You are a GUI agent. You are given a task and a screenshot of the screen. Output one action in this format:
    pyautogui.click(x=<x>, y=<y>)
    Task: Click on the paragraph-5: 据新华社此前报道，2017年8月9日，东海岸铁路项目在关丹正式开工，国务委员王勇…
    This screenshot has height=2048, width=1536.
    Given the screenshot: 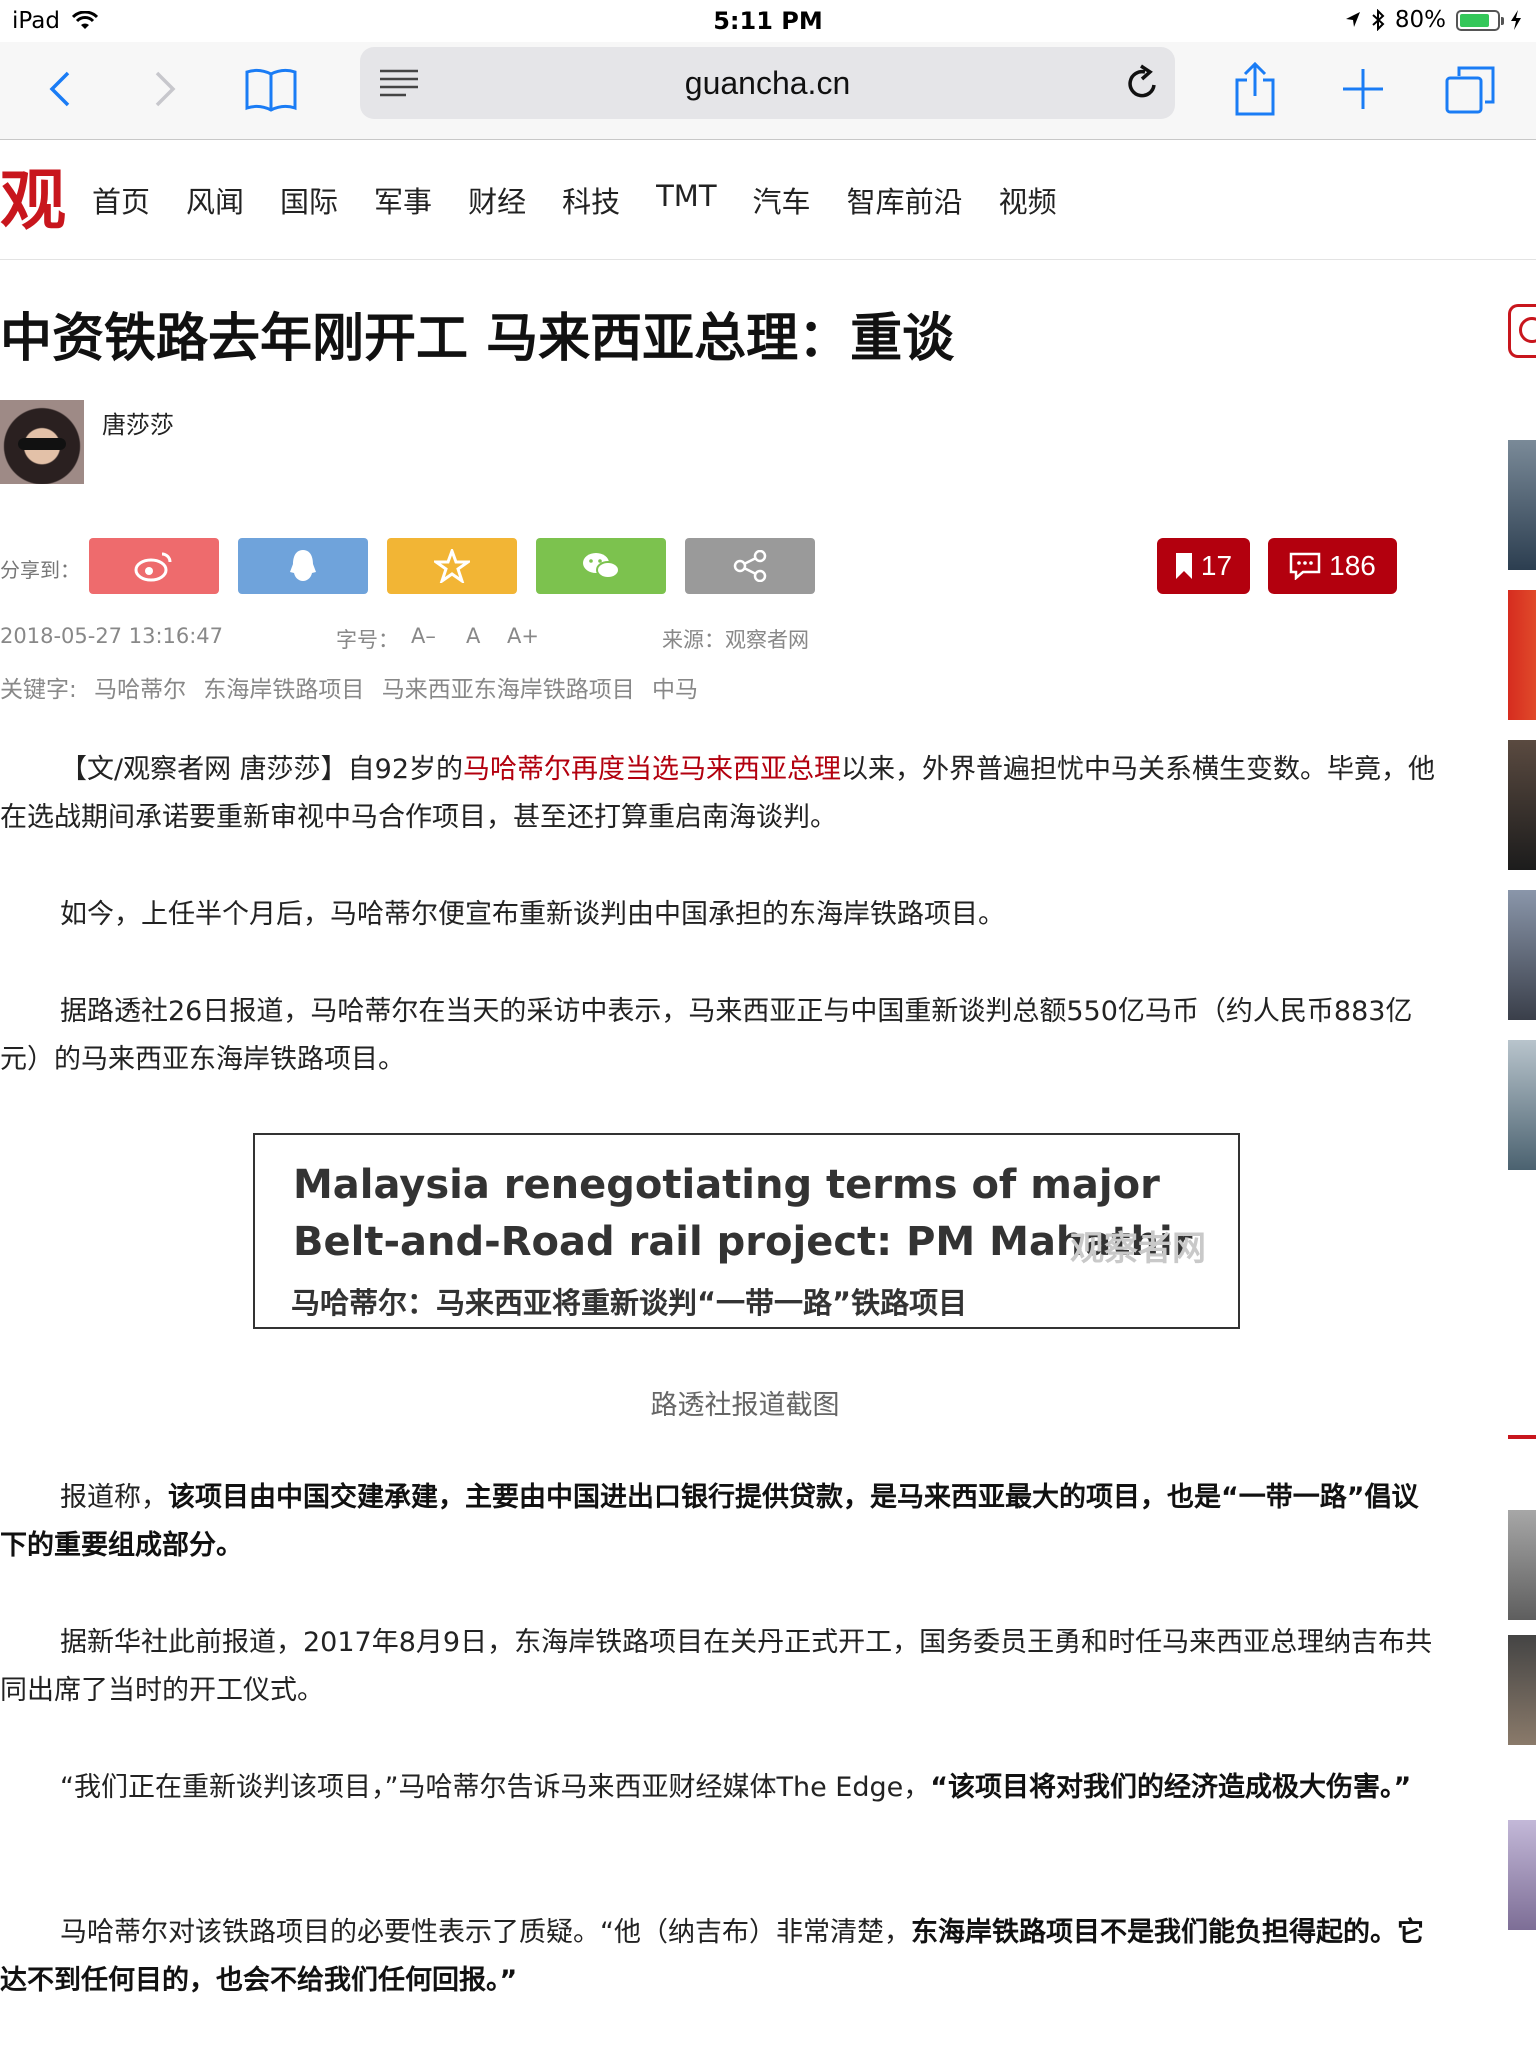 What is the action you would take?
    pyautogui.click(x=716, y=1666)
    